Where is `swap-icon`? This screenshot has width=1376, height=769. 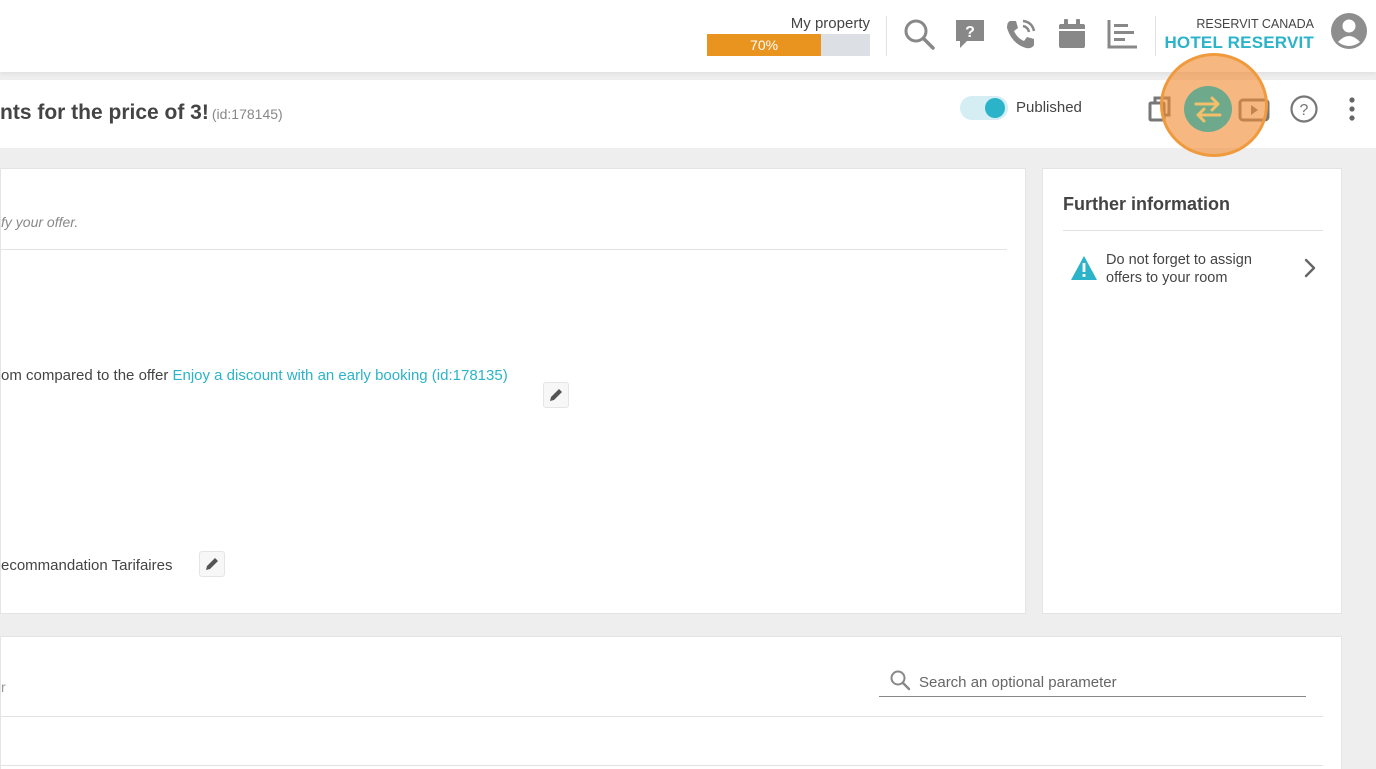 swap-icon is located at coordinates (1208, 109).